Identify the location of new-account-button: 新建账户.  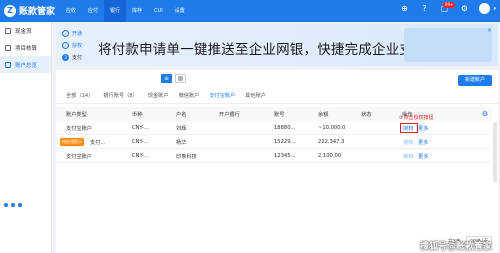
(474, 80).